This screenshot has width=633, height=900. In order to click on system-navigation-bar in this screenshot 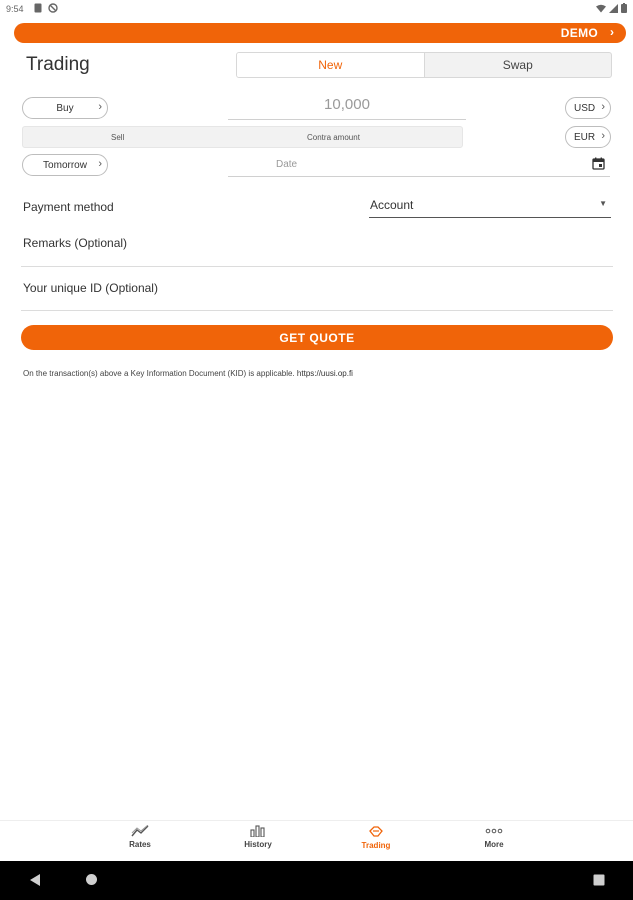, I will do `click(316, 880)`.